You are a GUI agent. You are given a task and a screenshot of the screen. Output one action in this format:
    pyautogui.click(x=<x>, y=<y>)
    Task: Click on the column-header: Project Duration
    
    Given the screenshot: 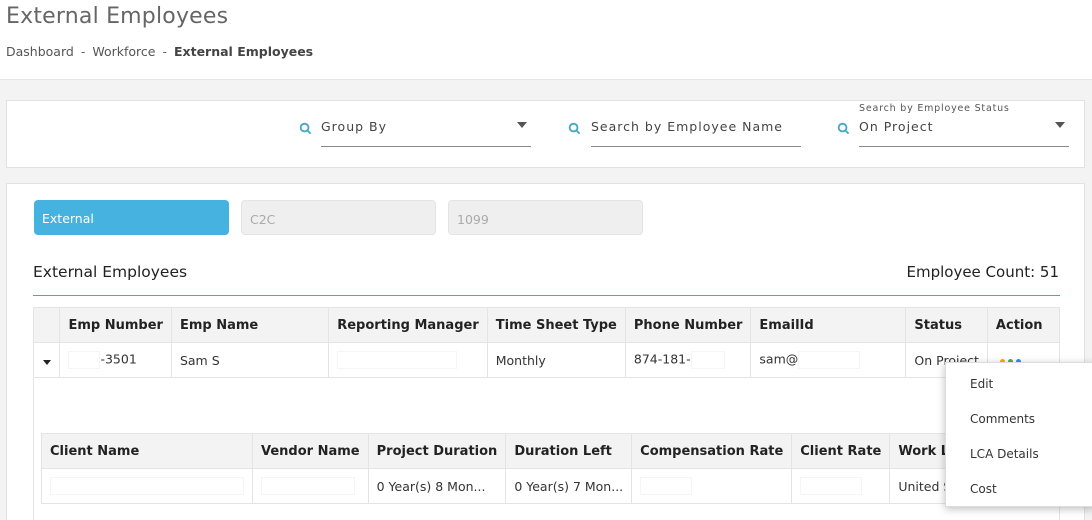 What is the action you would take?
    pyautogui.click(x=437, y=451)
    